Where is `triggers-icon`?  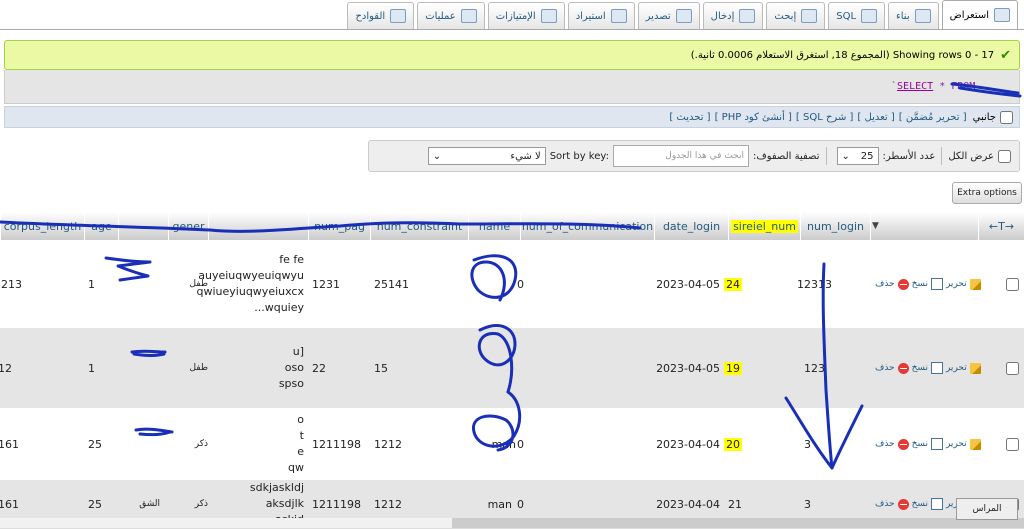
triggers-icon is located at coordinates (398, 16).